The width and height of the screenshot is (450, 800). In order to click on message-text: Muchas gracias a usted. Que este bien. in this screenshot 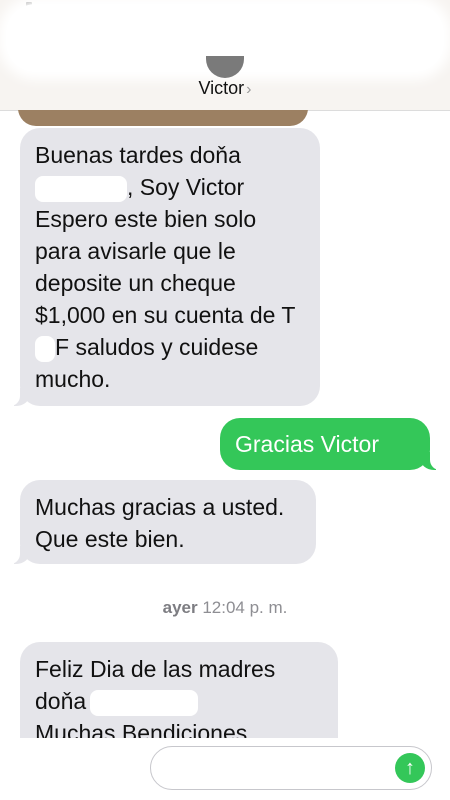, I will do `click(160, 523)`.